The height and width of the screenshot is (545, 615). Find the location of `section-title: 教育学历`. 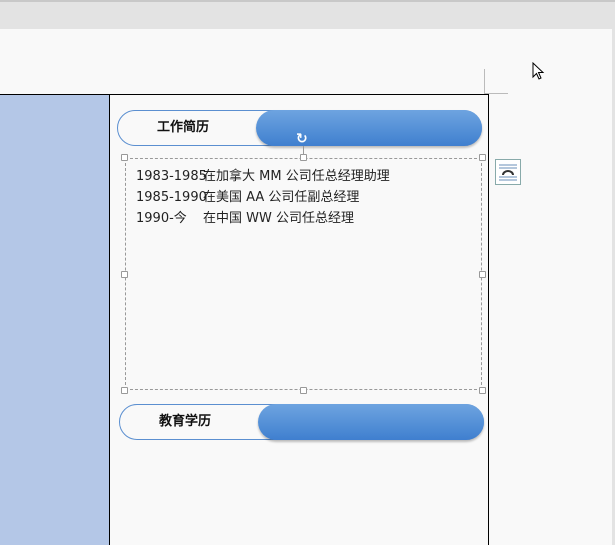

section-title: 教育学历 is located at coordinates (184, 421).